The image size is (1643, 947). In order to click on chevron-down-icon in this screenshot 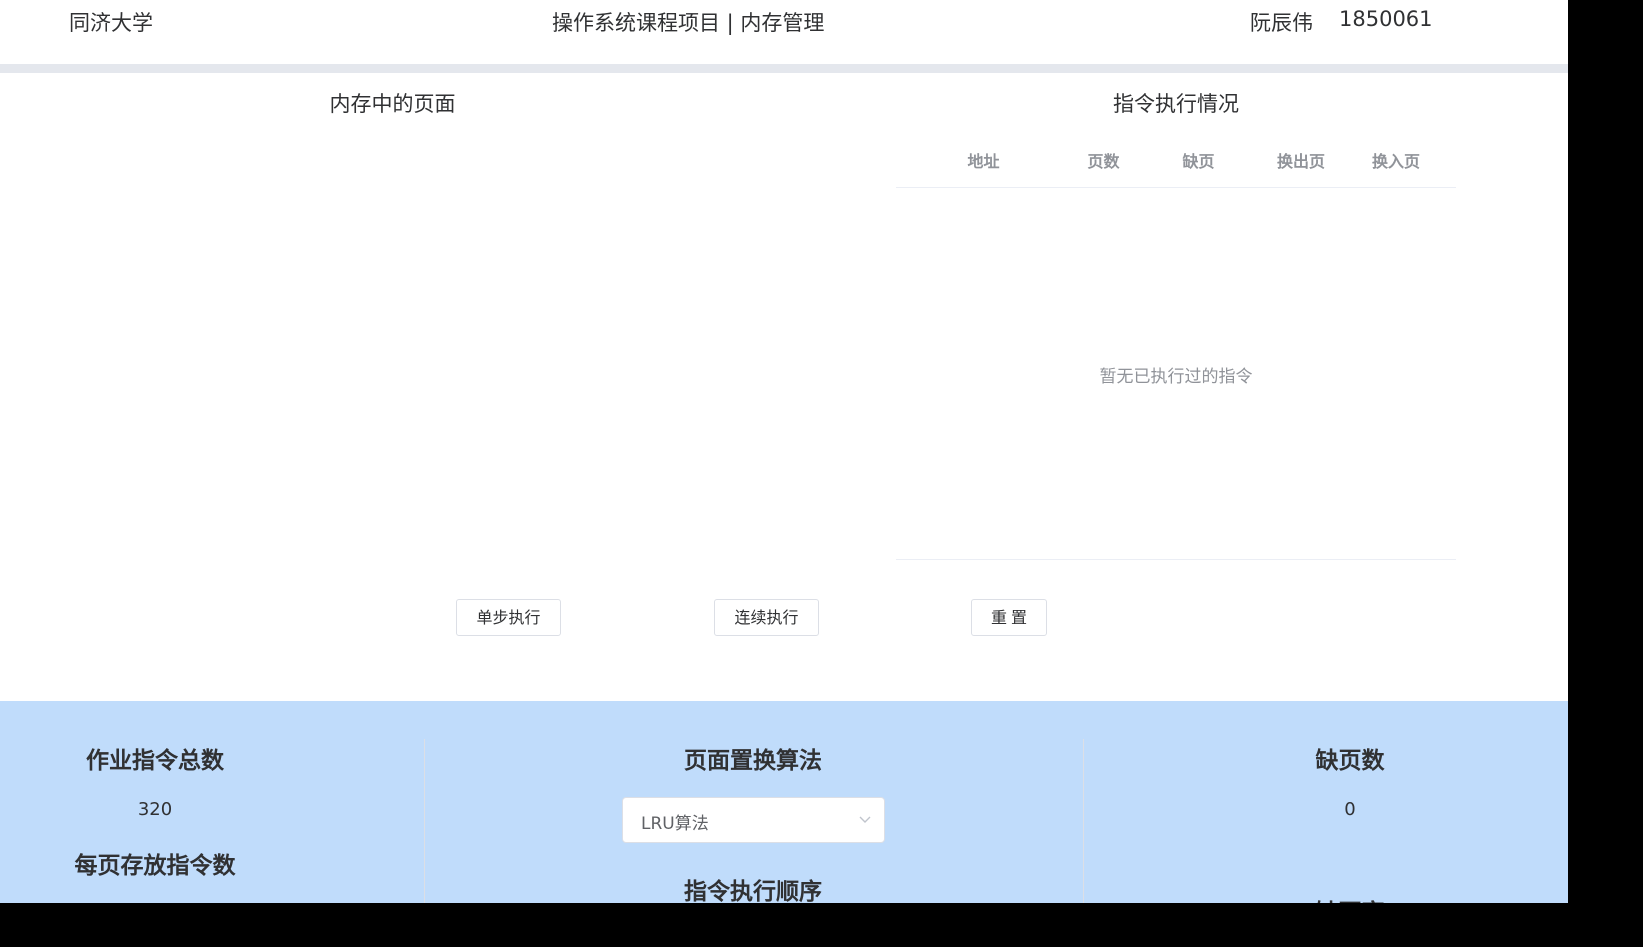, I will do `click(865, 819)`.